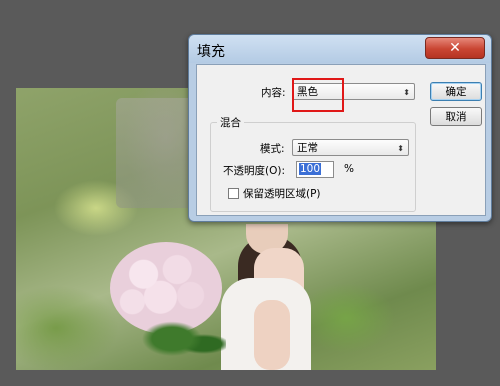 The width and height of the screenshot is (500, 386). Describe the element at coordinates (456, 116) in the screenshot. I see `cancel-button: 取消` at that location.